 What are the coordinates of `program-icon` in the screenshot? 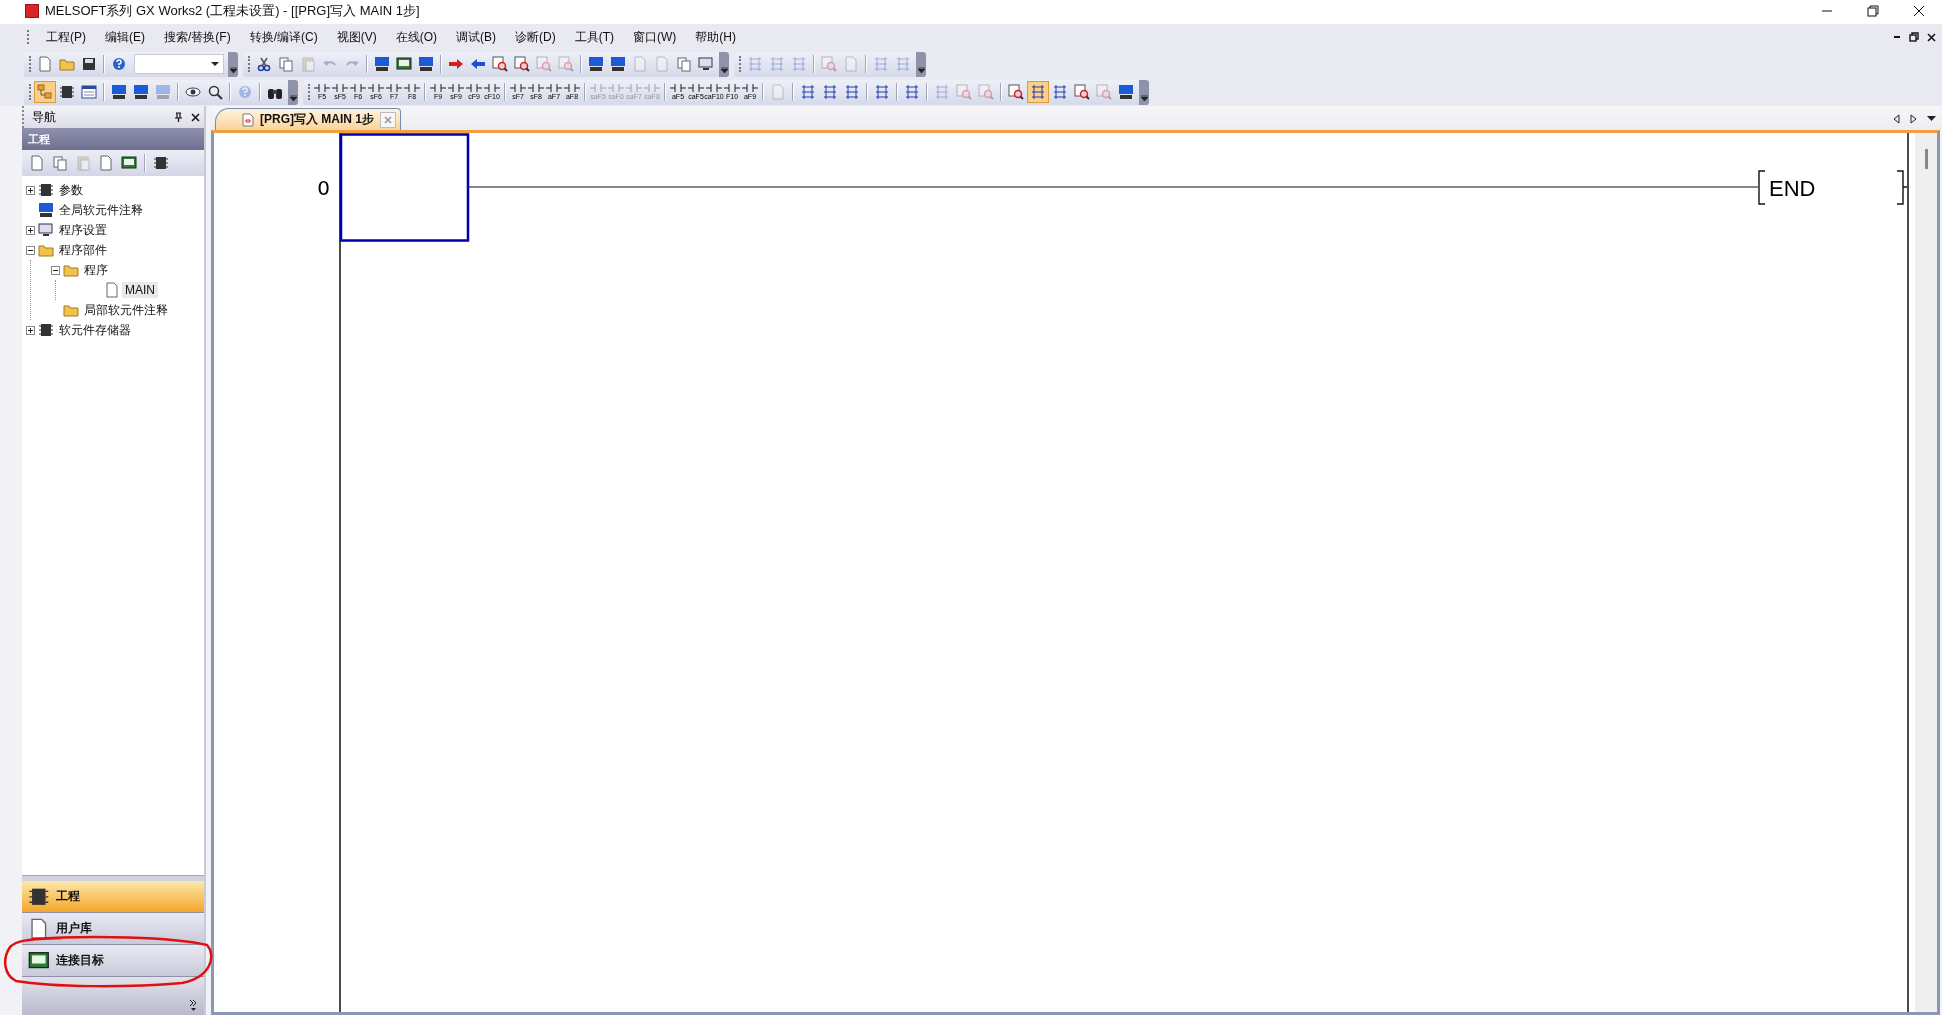 It's located at (248, 119).